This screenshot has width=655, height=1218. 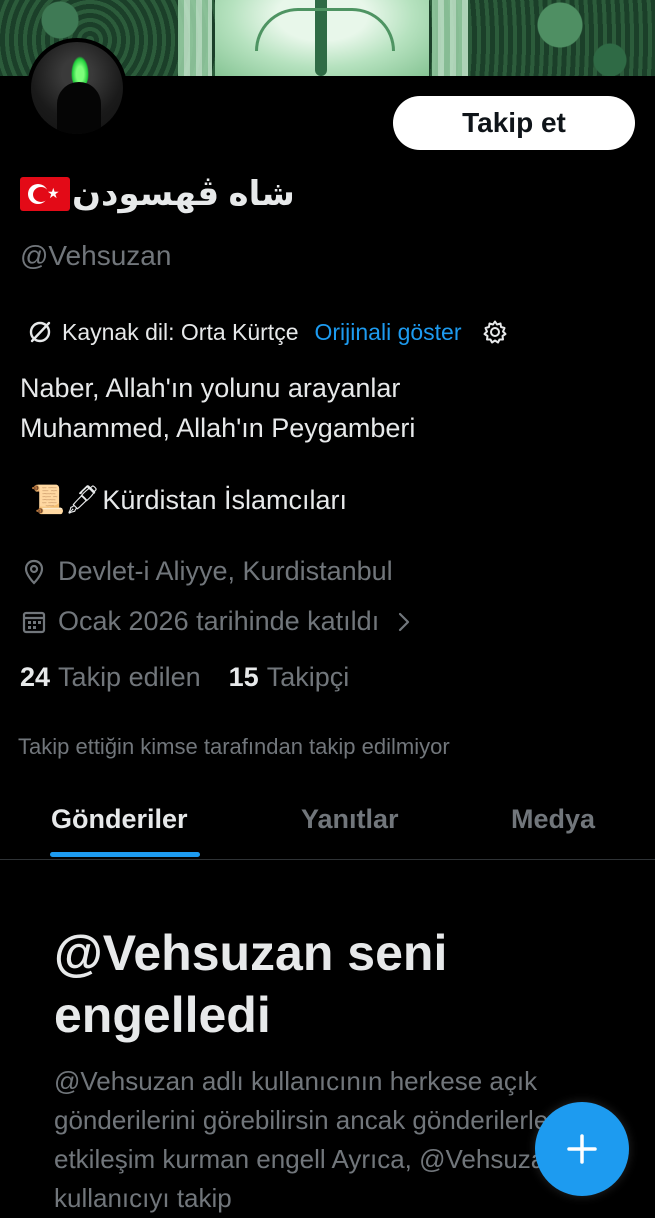 I want to click on display-name-text: شاه ڤهسودن, so click(x=183, y=194).